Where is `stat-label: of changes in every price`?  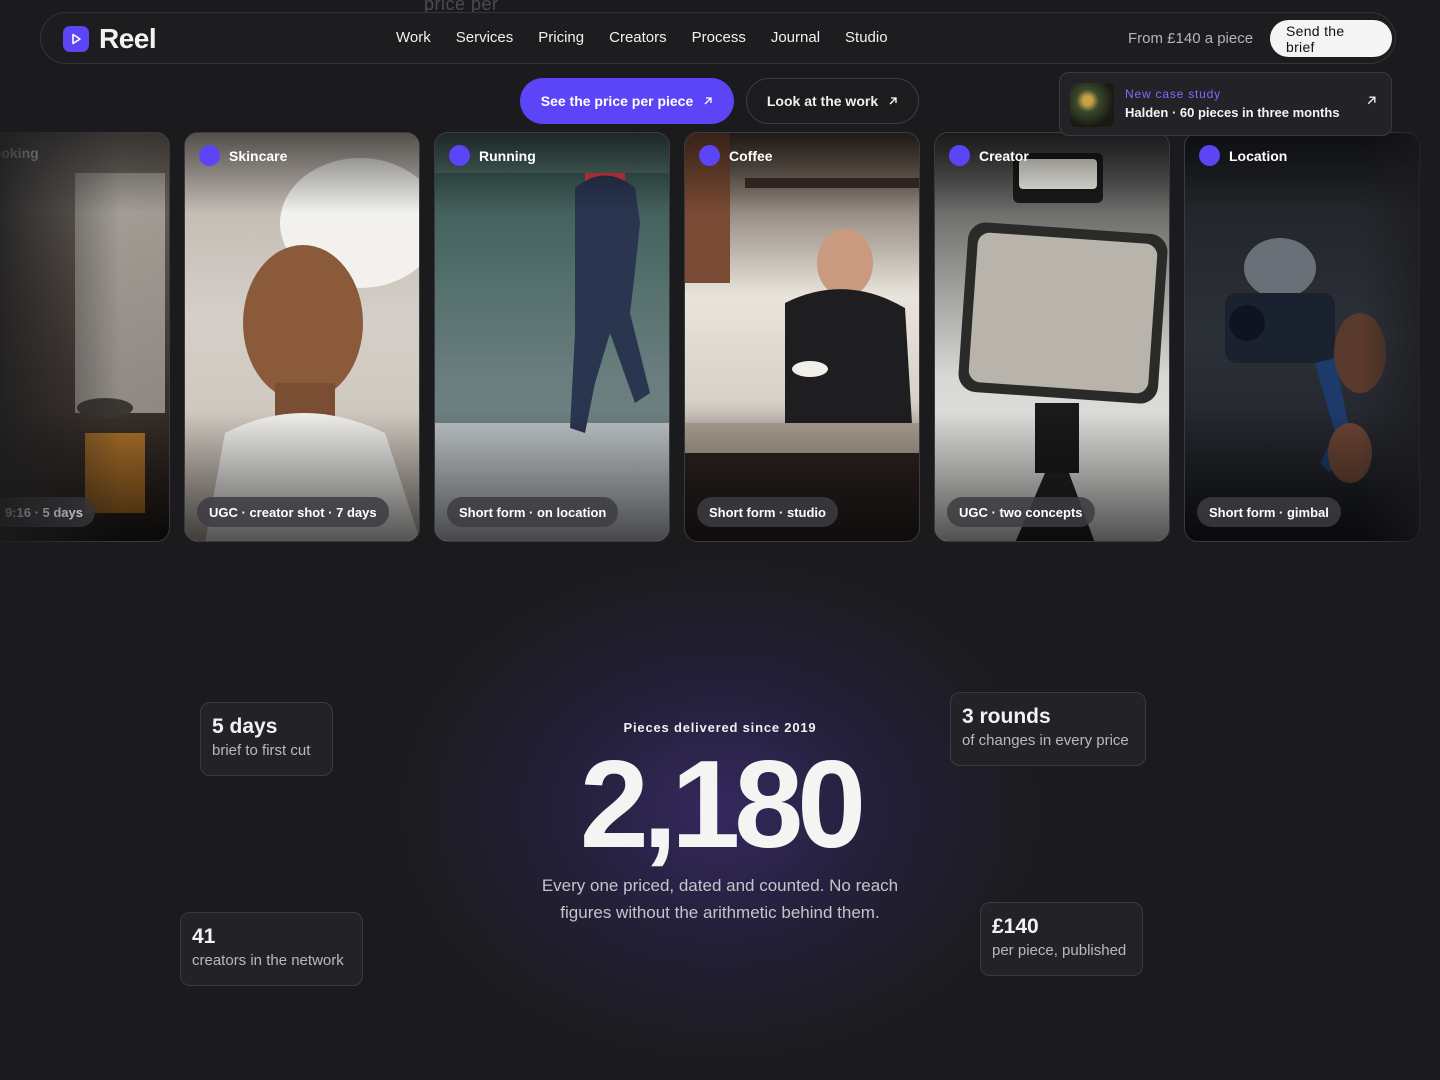 stat-label: of changes in every price is located at coordinates (1045, 740).